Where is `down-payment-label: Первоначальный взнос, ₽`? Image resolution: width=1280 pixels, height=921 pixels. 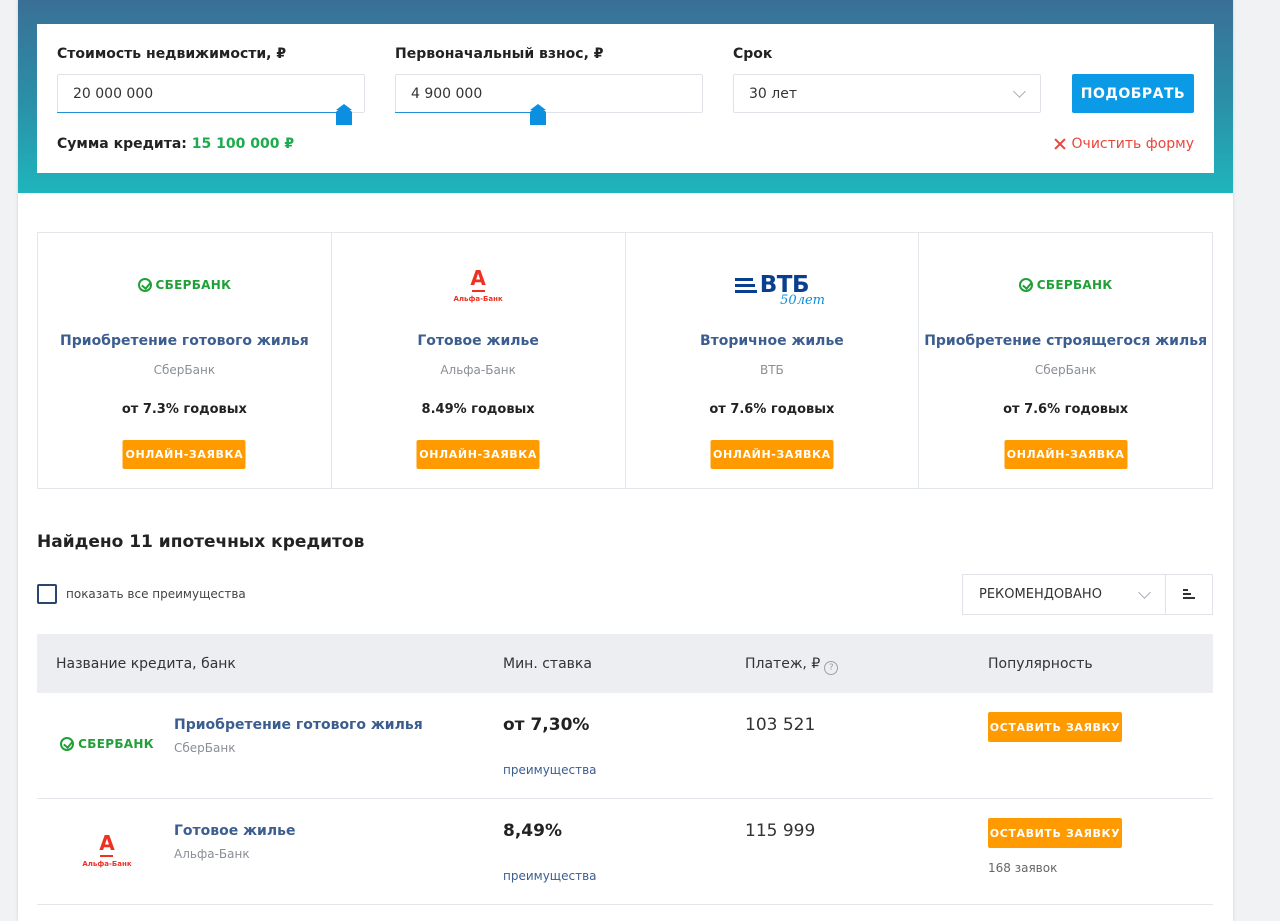
down-payment-label: Первоначальный взнос, ₽ is located at coordinates (499, 54).